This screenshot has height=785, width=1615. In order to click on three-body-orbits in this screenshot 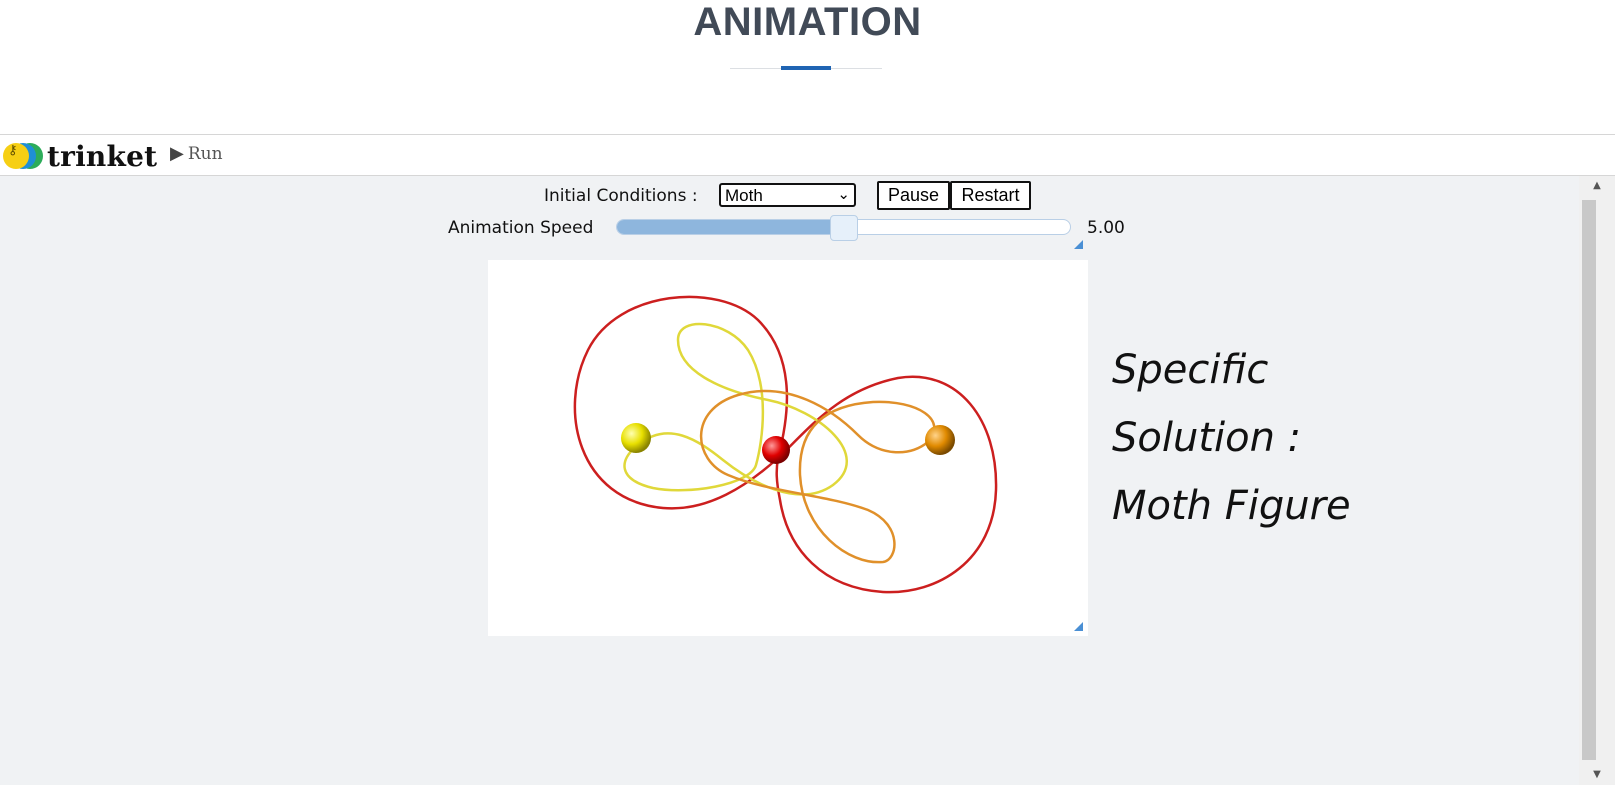, I will do `click(785, 444)`.